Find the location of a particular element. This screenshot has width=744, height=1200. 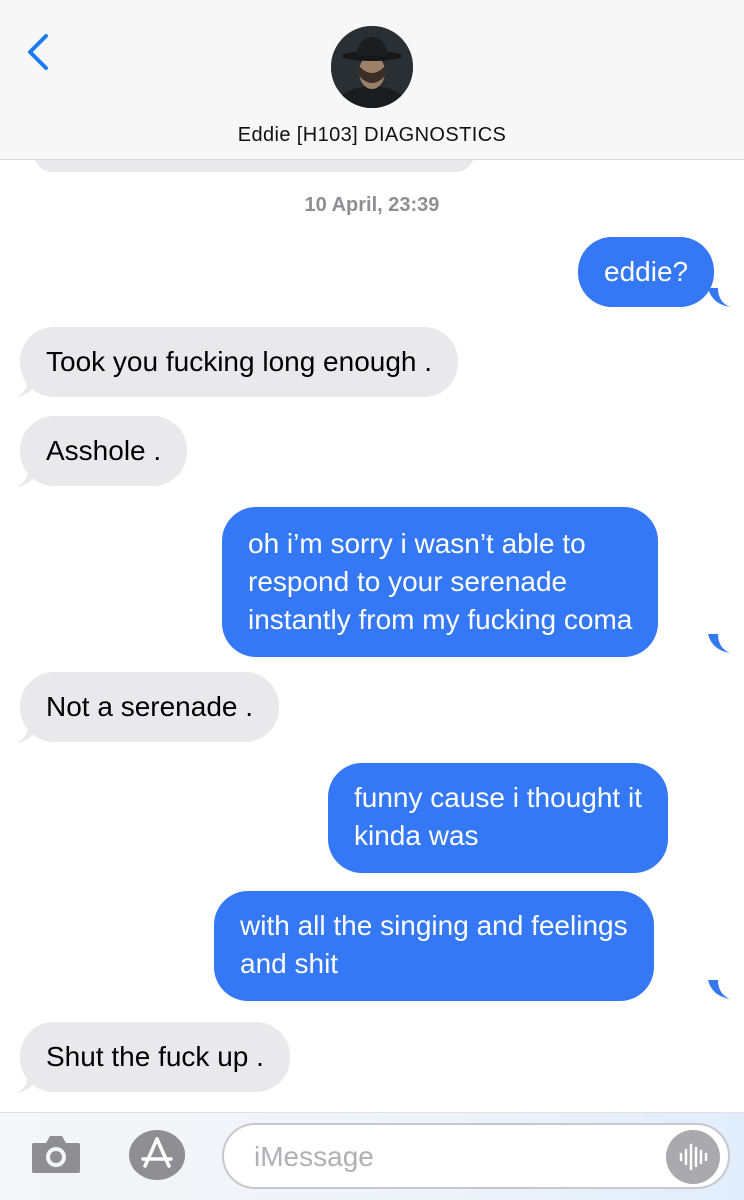

audio-waveform-icon is located at coordinates (693, 1157).